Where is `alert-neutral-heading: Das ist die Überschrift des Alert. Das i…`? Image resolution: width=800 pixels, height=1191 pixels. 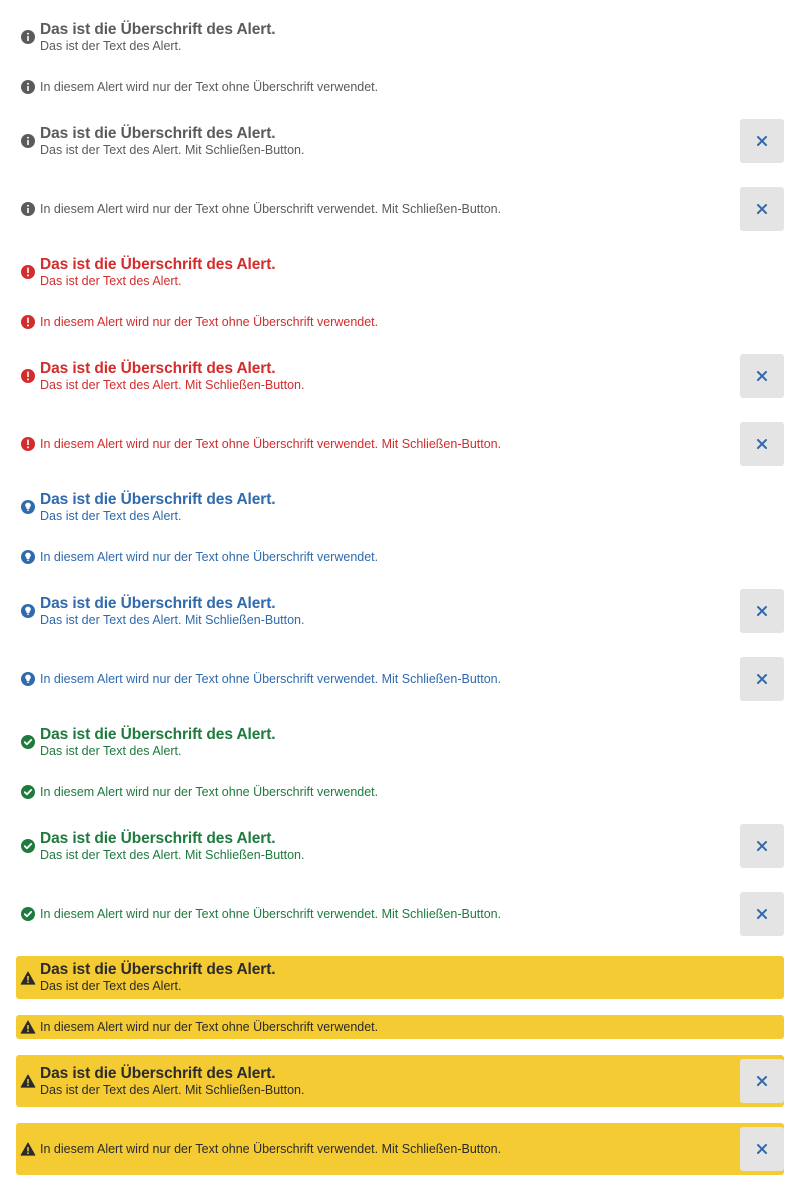 alert-neutral-heading: Das ist die Überschrift des Alert. Das i… is located at coordinates (400, 37).